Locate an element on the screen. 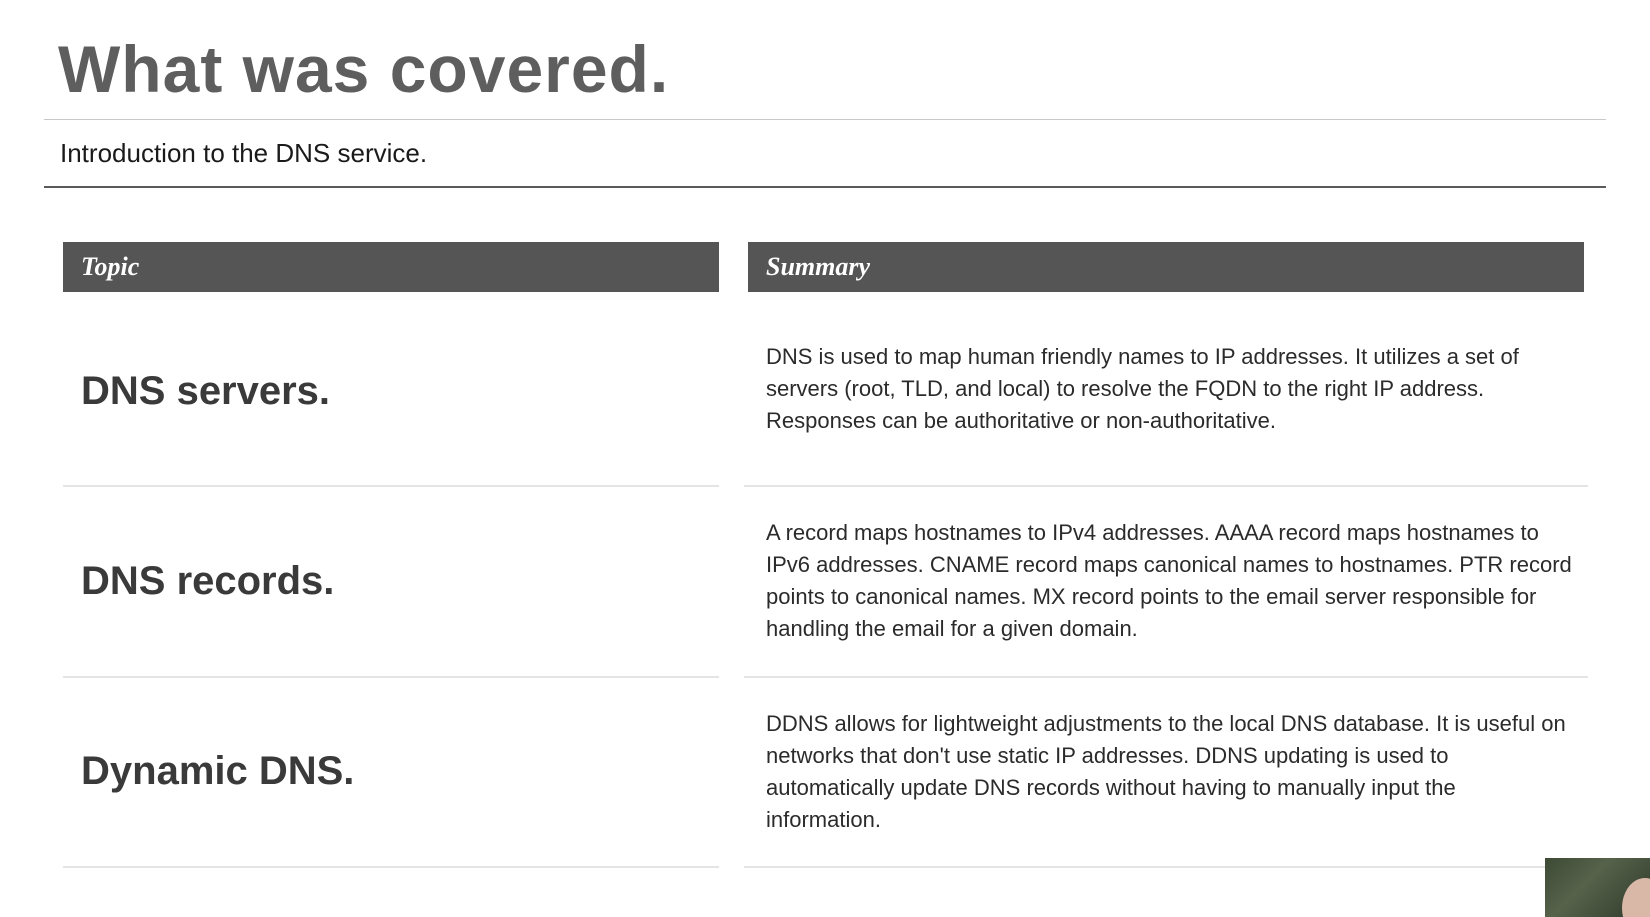  title-divider is located at coordinates (825, 119).